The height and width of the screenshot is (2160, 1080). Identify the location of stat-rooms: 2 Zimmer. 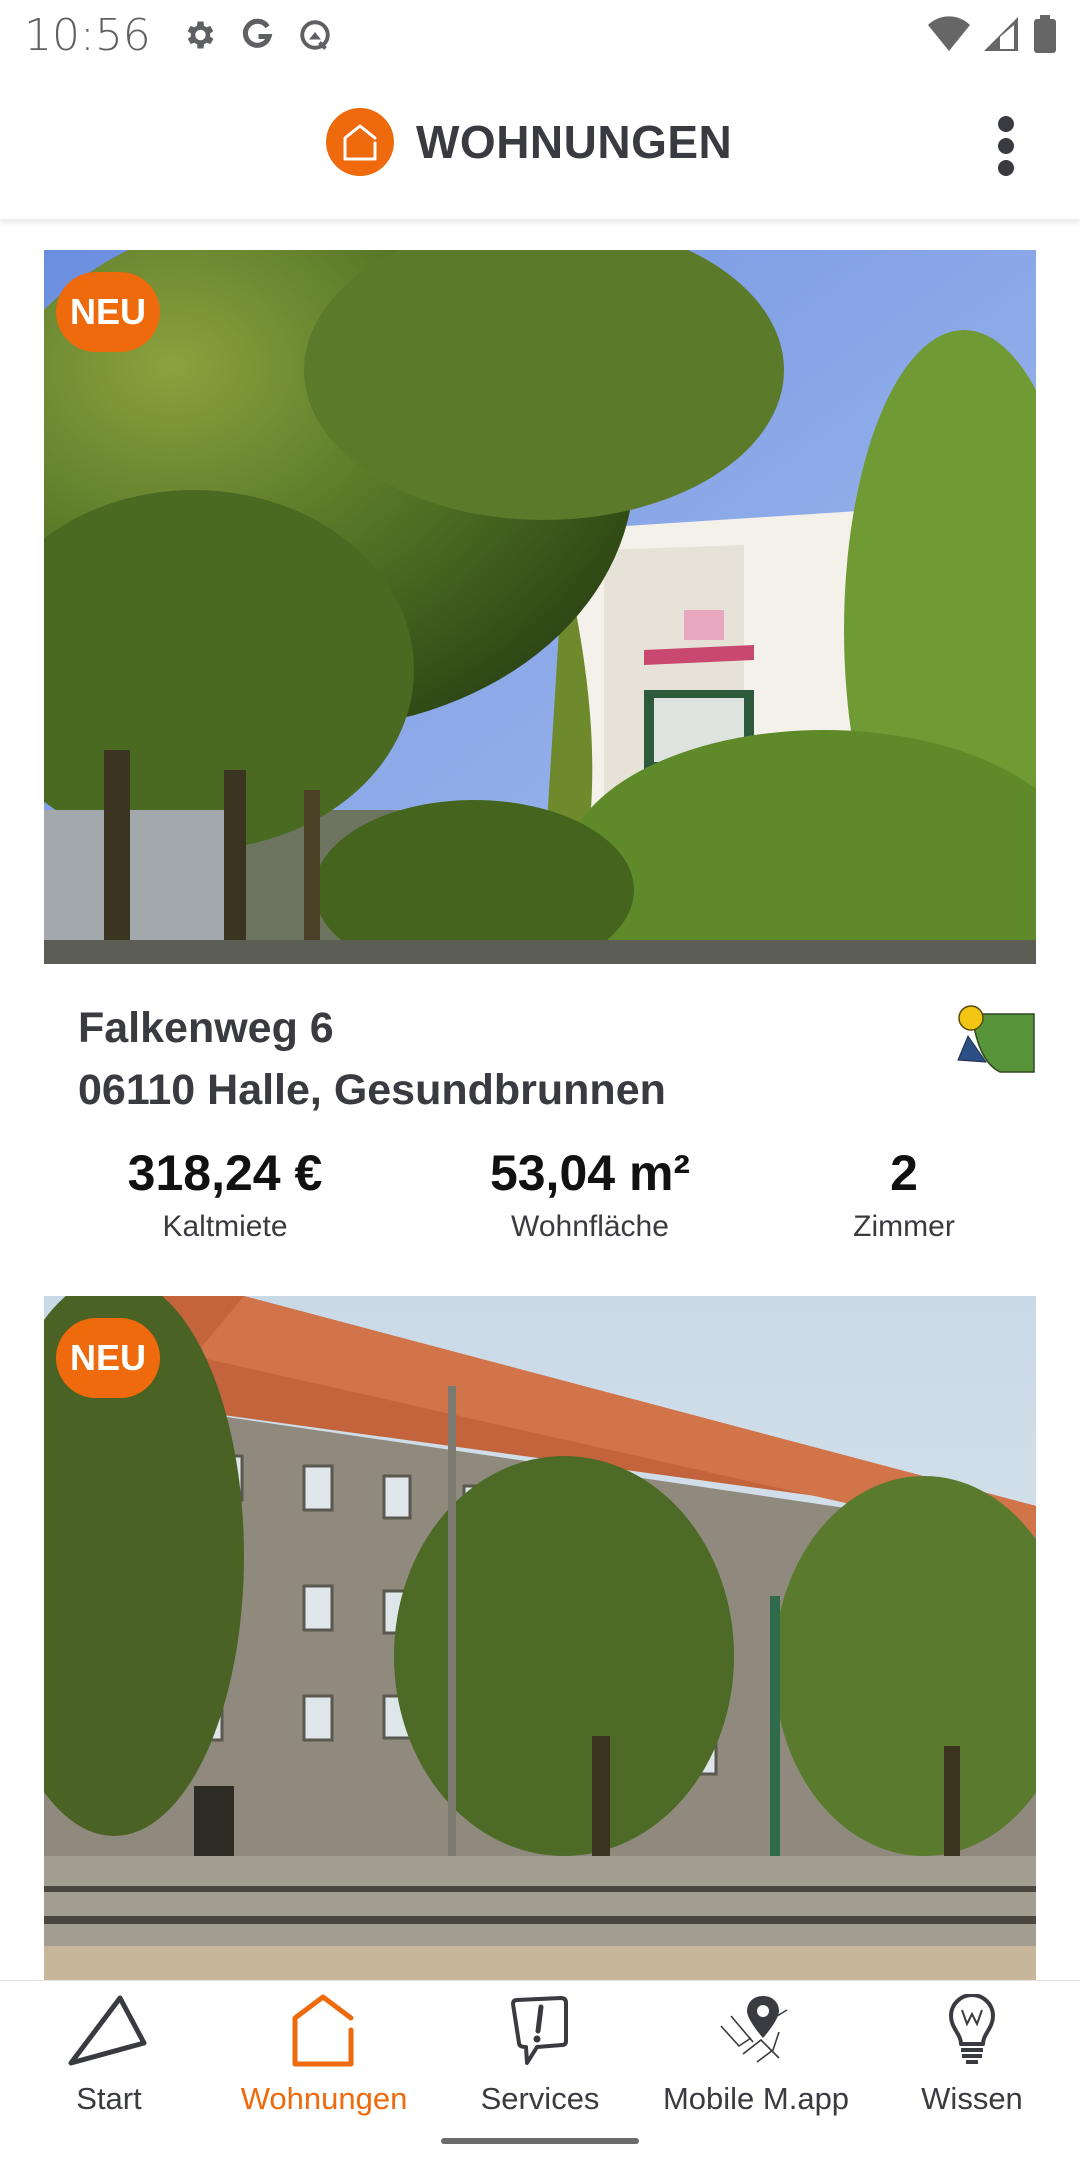
(904, 1194).